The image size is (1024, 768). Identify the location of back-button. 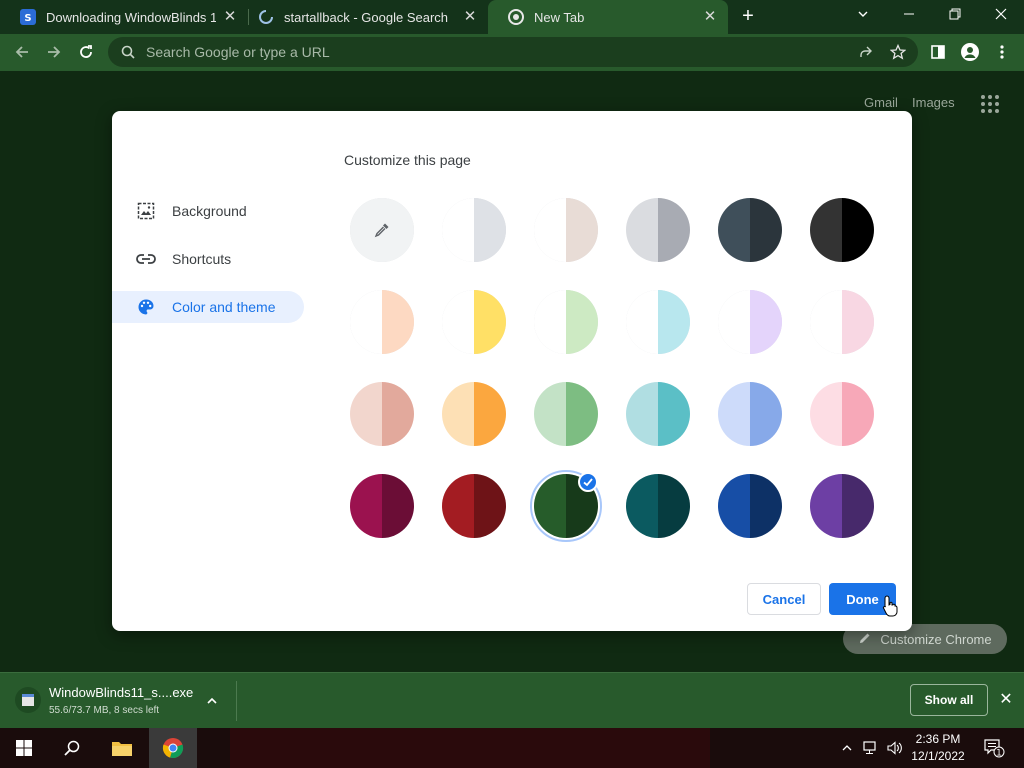
(22, 52).